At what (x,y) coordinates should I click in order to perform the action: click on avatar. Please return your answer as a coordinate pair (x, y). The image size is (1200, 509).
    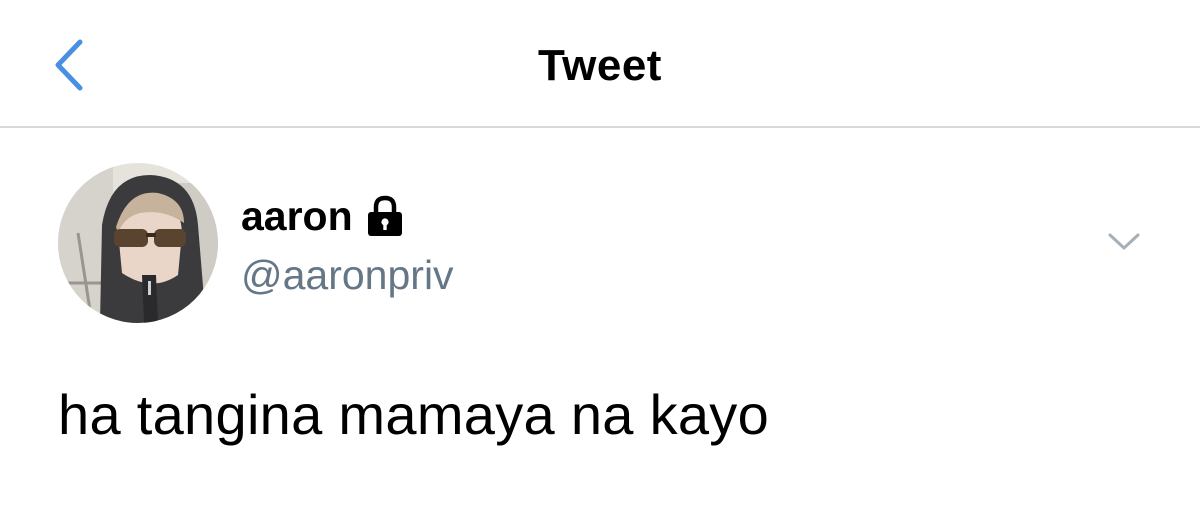
    Looking at the image, I should click on (138, 243).